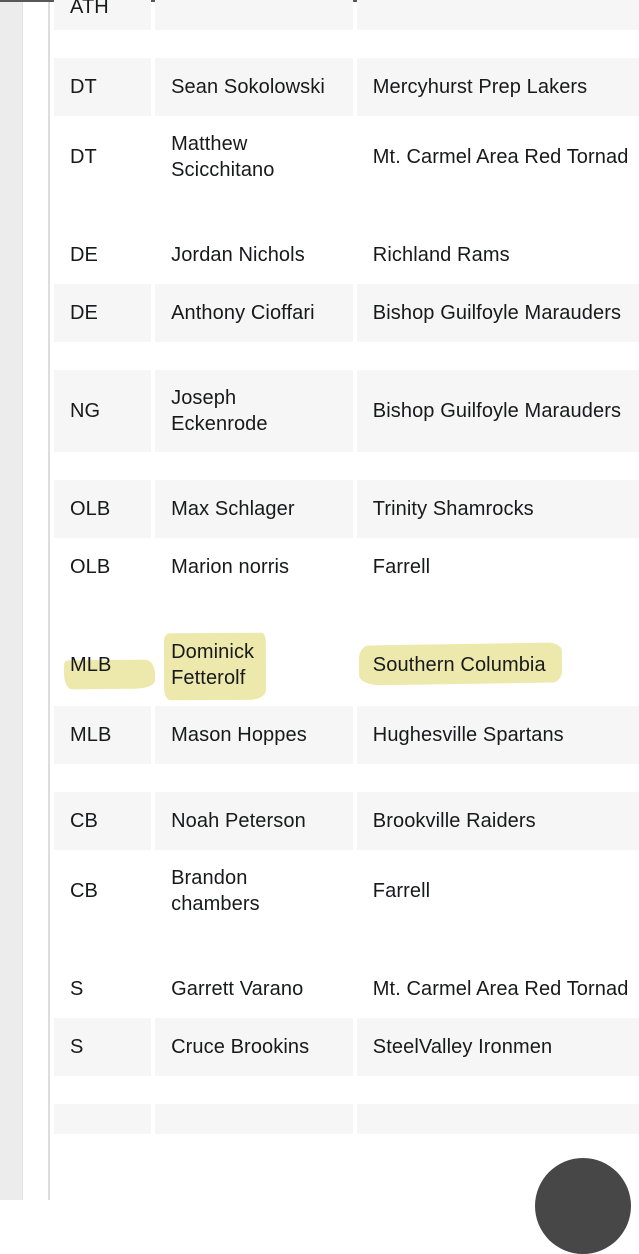 Image resolution: width=639 pixels, height=1254 pixels. Describe the element at coordinates (254, 509) in the screenshot. I see `cell-player-name: Max Schlager` at that location.